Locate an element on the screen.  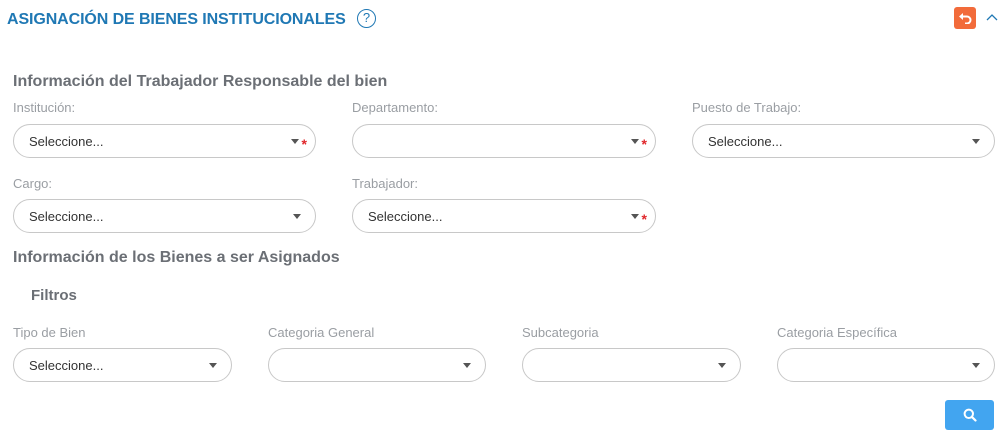
trabajador-select: Seleccione... * is located at coordinates (504, 216).